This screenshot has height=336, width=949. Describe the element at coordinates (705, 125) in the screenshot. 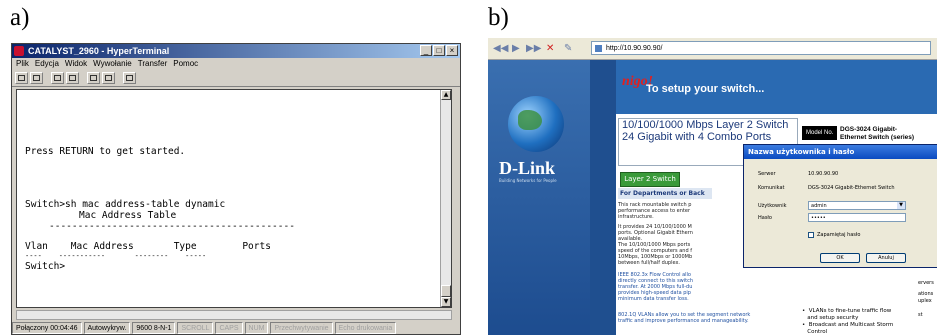

I see `product-line-1: 10/100/1000 Mbps Layer 2 Switch` at that location.